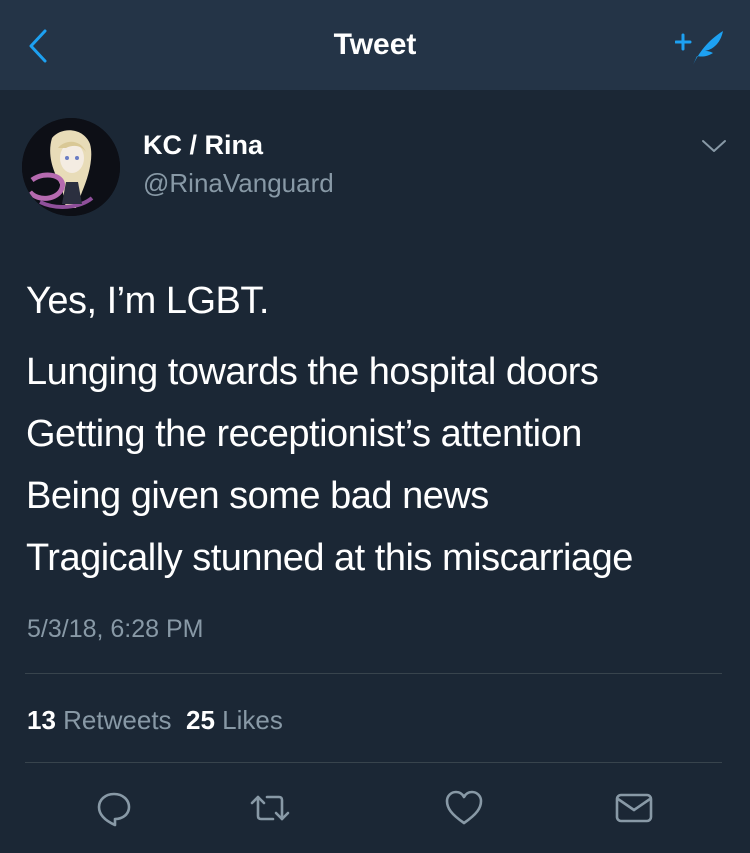 Image resolution: width=750 pixels, height=853 pixels. Describe the element at coordinates (329, 558) in the screenshot. I see `tweet-line: Tragically stunned at this miscarriage` at that location.